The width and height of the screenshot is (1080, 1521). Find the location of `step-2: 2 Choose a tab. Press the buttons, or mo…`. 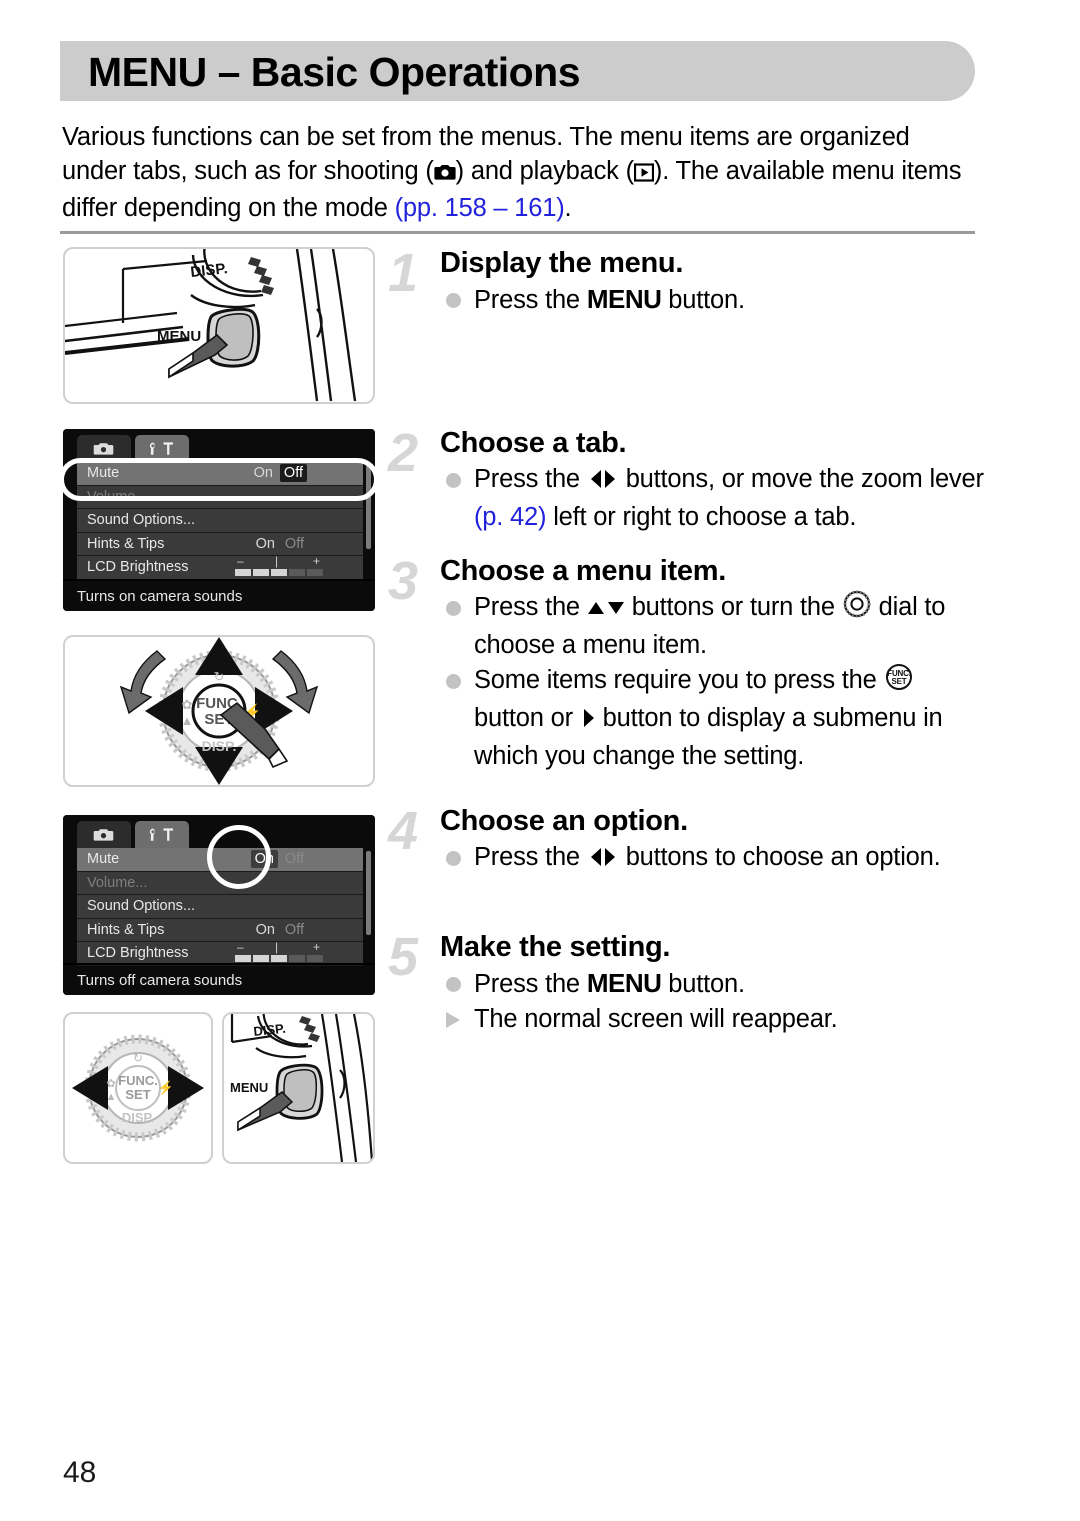

step-2: 2 Choose a tab. Press the buttons, or mo… is located at coordinates (688, 491).